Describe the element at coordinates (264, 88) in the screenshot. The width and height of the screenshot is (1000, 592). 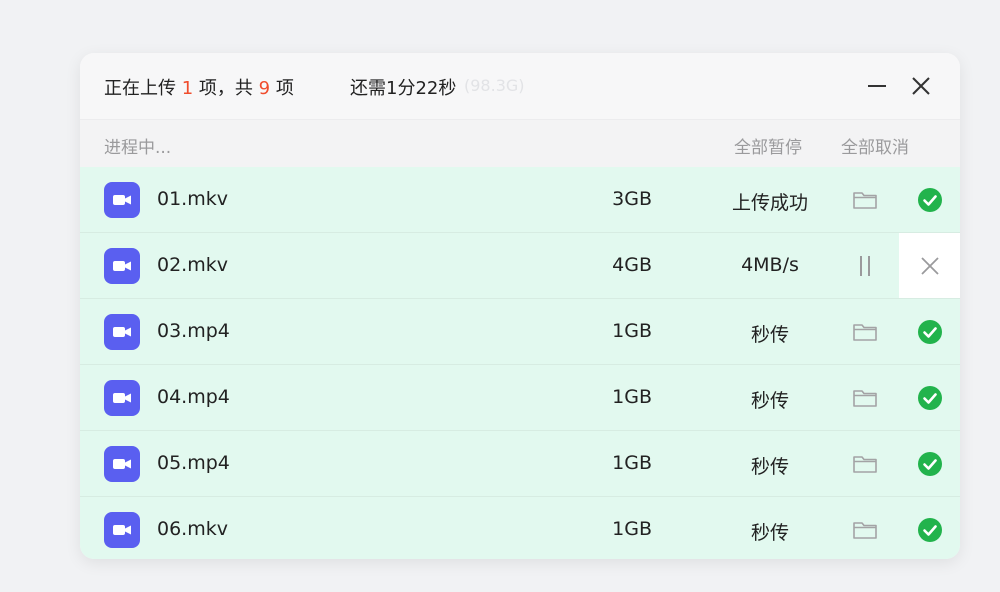
I see `total-count: 9` at that location.